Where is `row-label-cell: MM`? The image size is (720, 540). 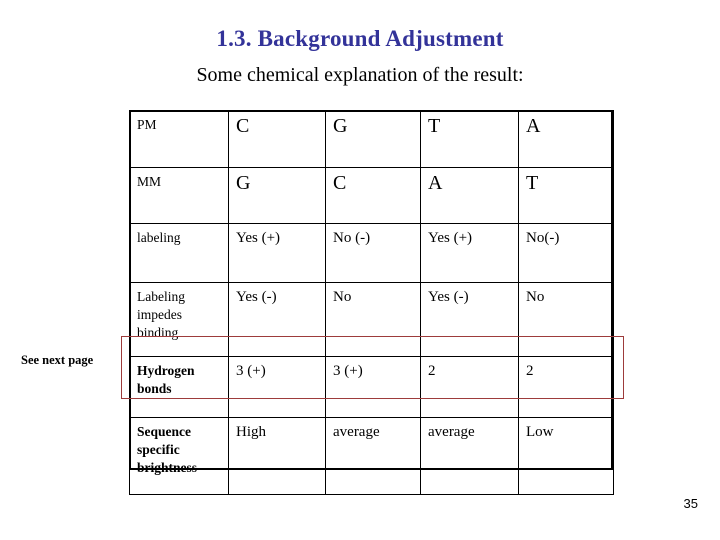
row-label-cell: MM is located at coordinates (179, 195).